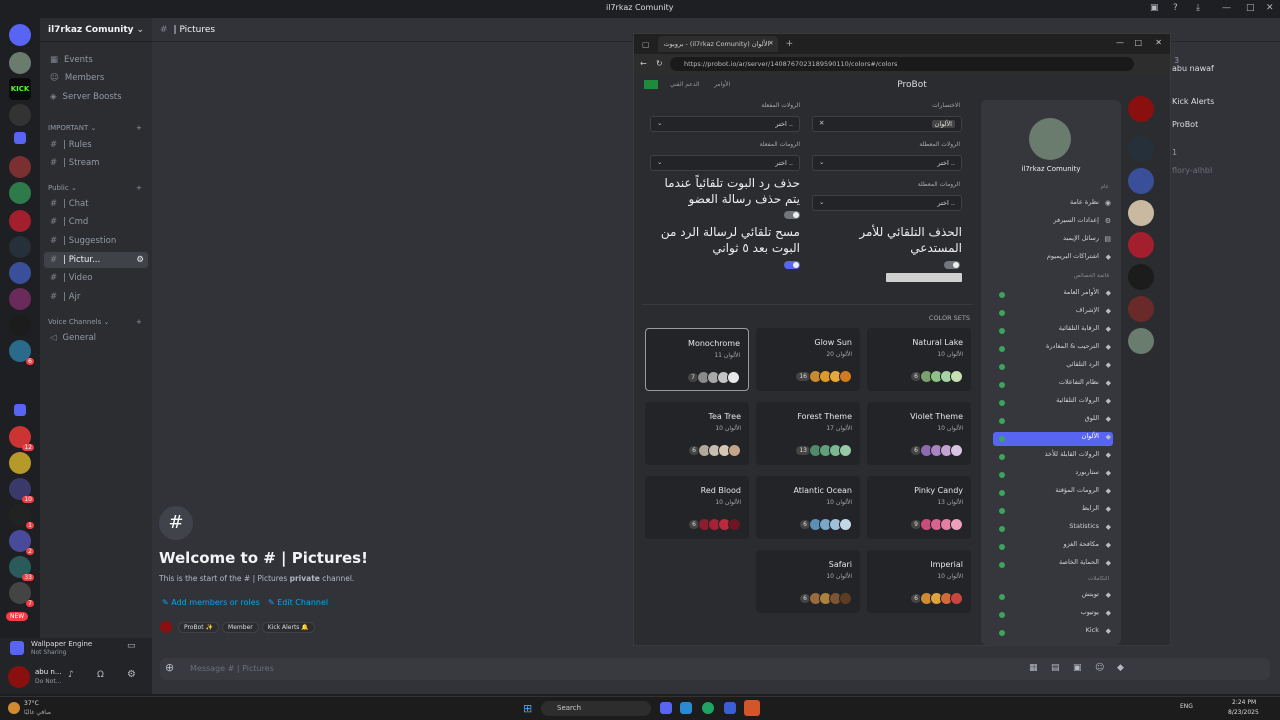  Describe the element at coordinates (96, 145) in the screenshot. I see `channel-rules: # | Rules` at that location.